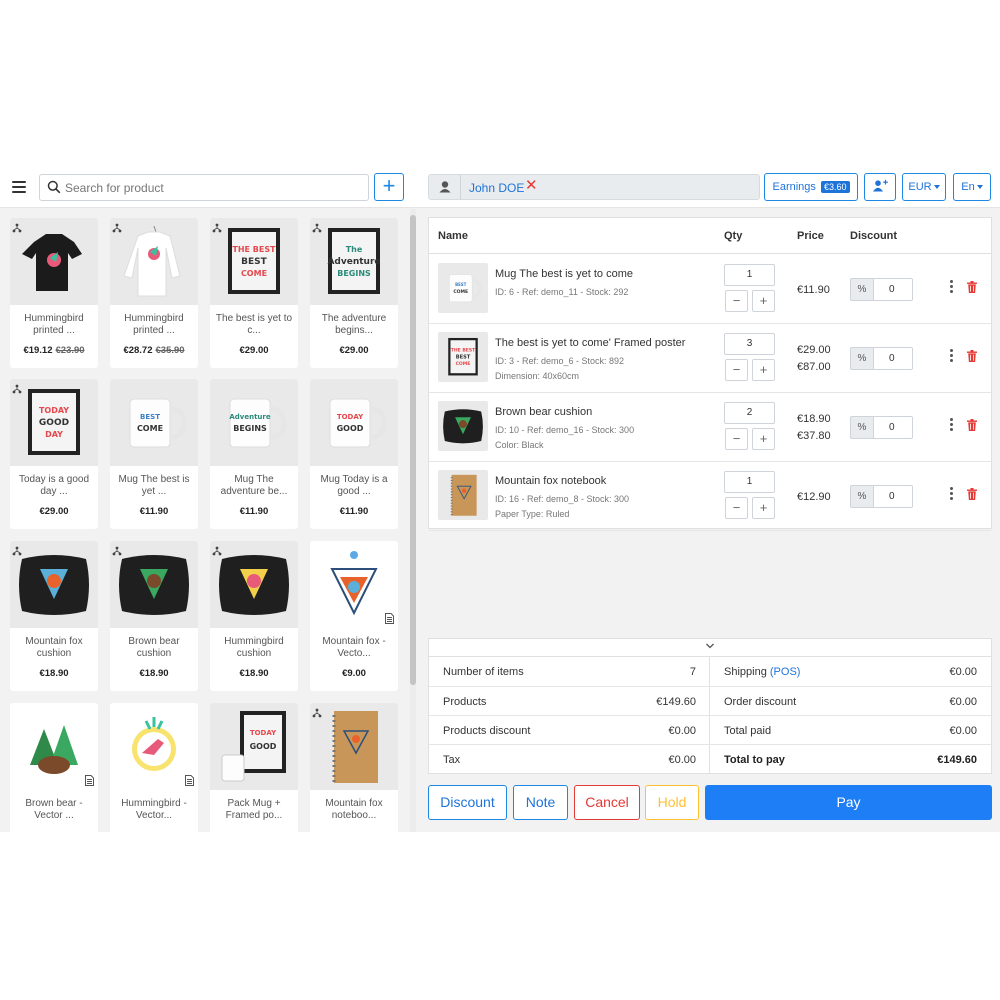  I want to click on discount-button: Discount, so click(467, 802).